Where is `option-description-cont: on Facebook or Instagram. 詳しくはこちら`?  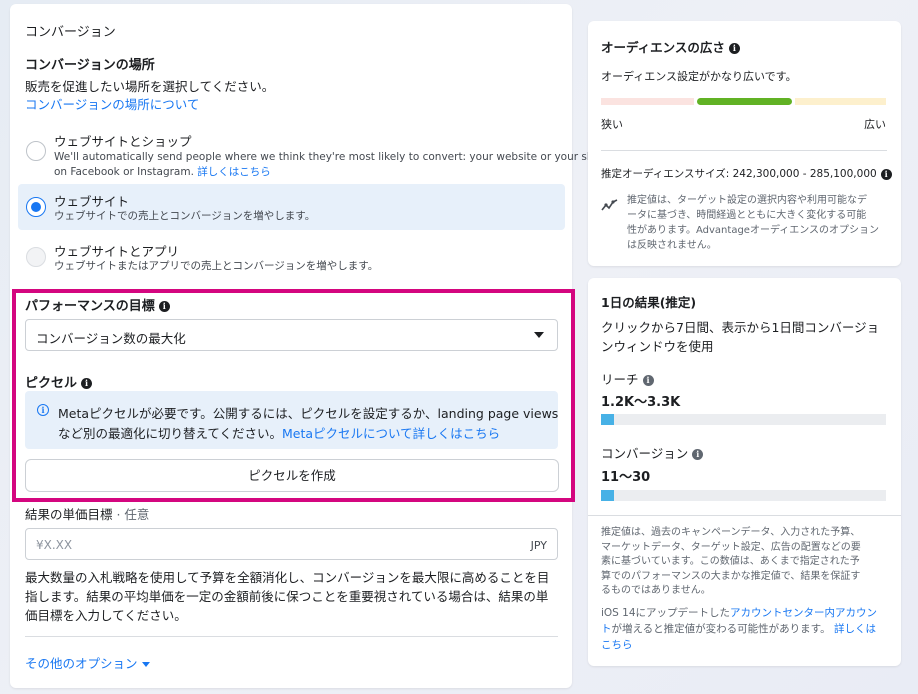 option-description-cont: on Facebook or Instagram. 詳しくはこちら is located at coordinates (162, 172).